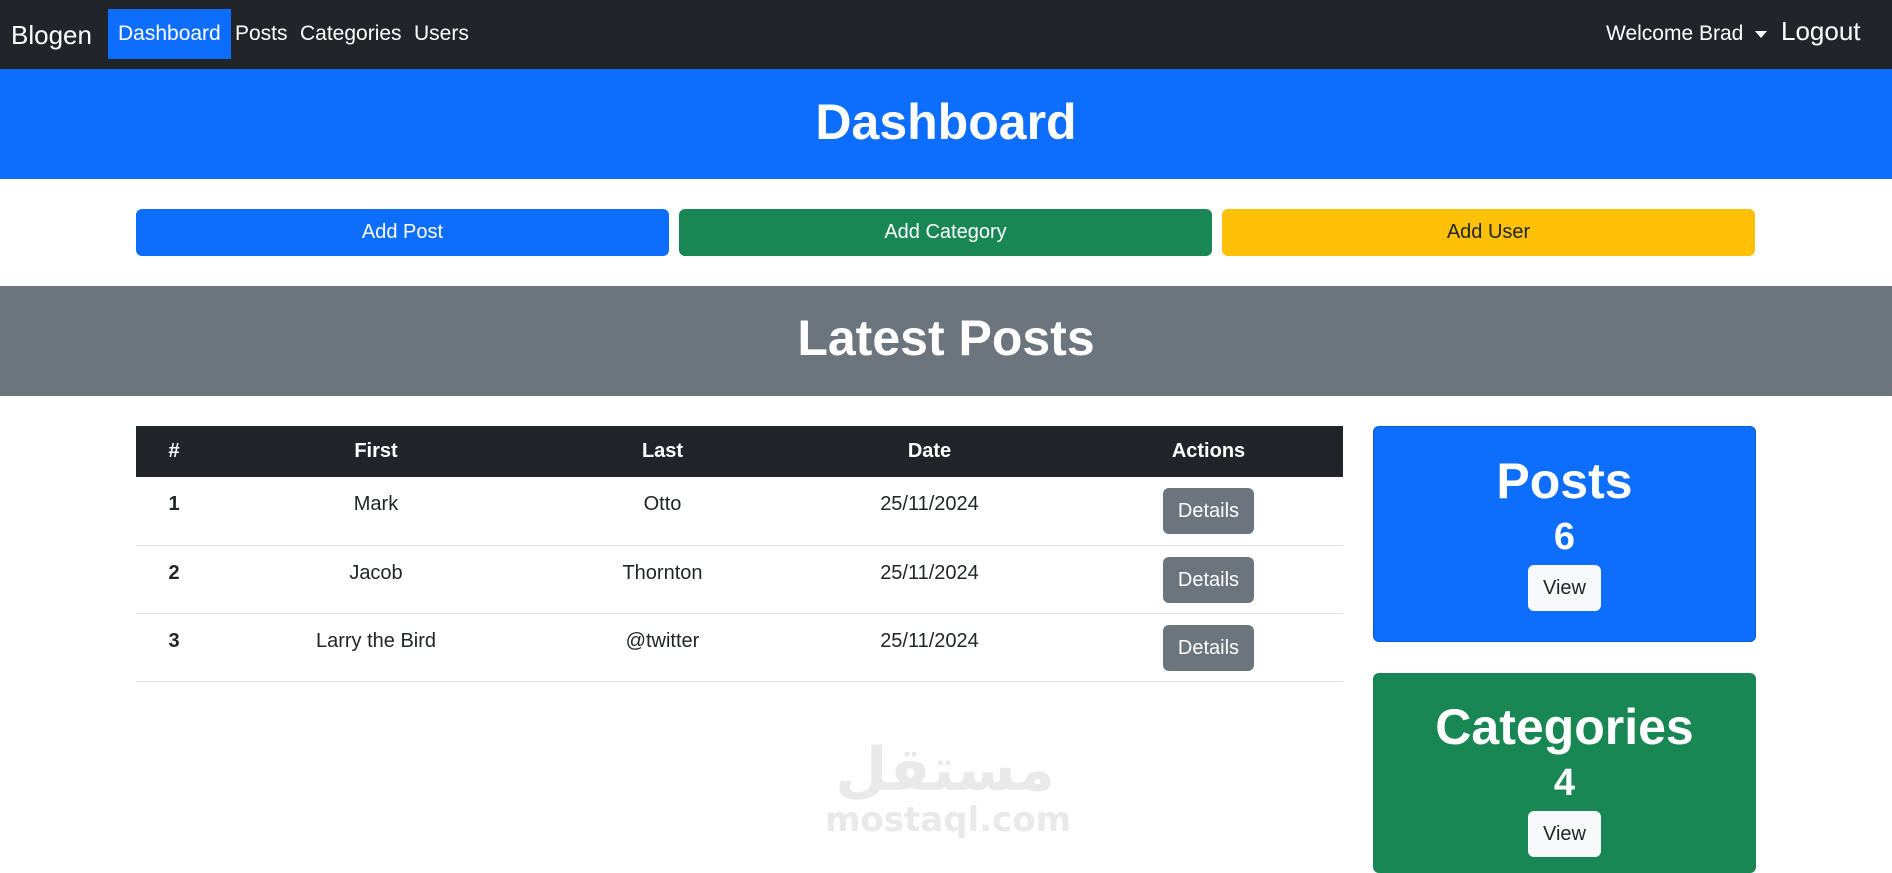  I want to click on card-count: 4, so click(1564, 783).